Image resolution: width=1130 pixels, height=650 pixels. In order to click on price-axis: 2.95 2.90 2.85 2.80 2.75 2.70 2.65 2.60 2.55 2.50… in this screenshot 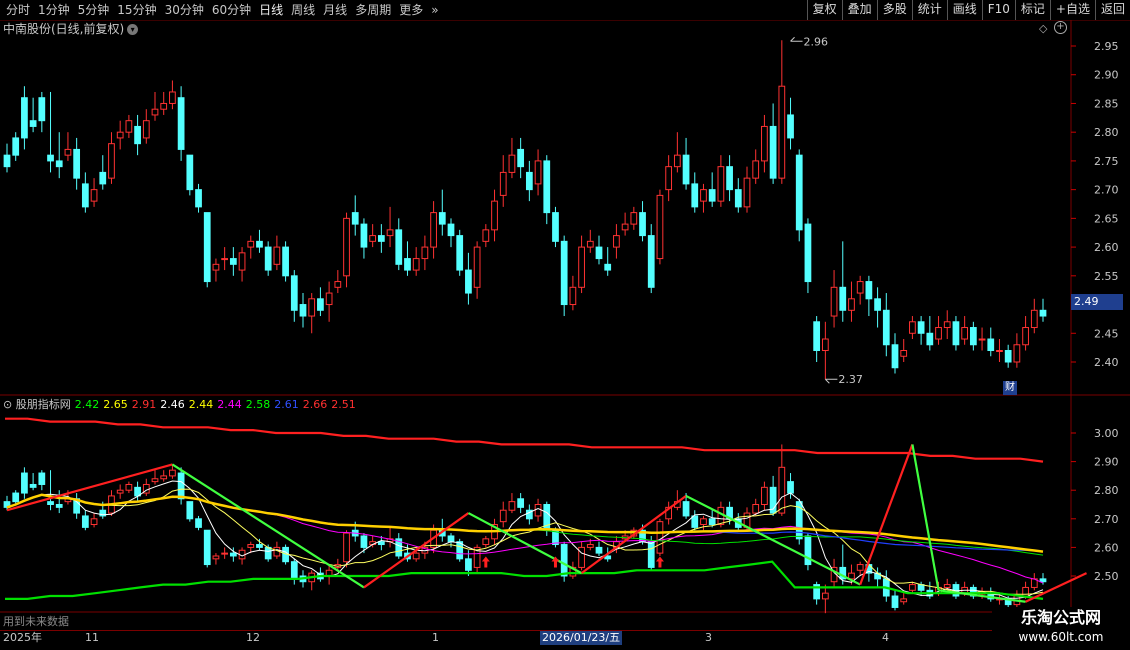, I will do `click(1095, 311)`.